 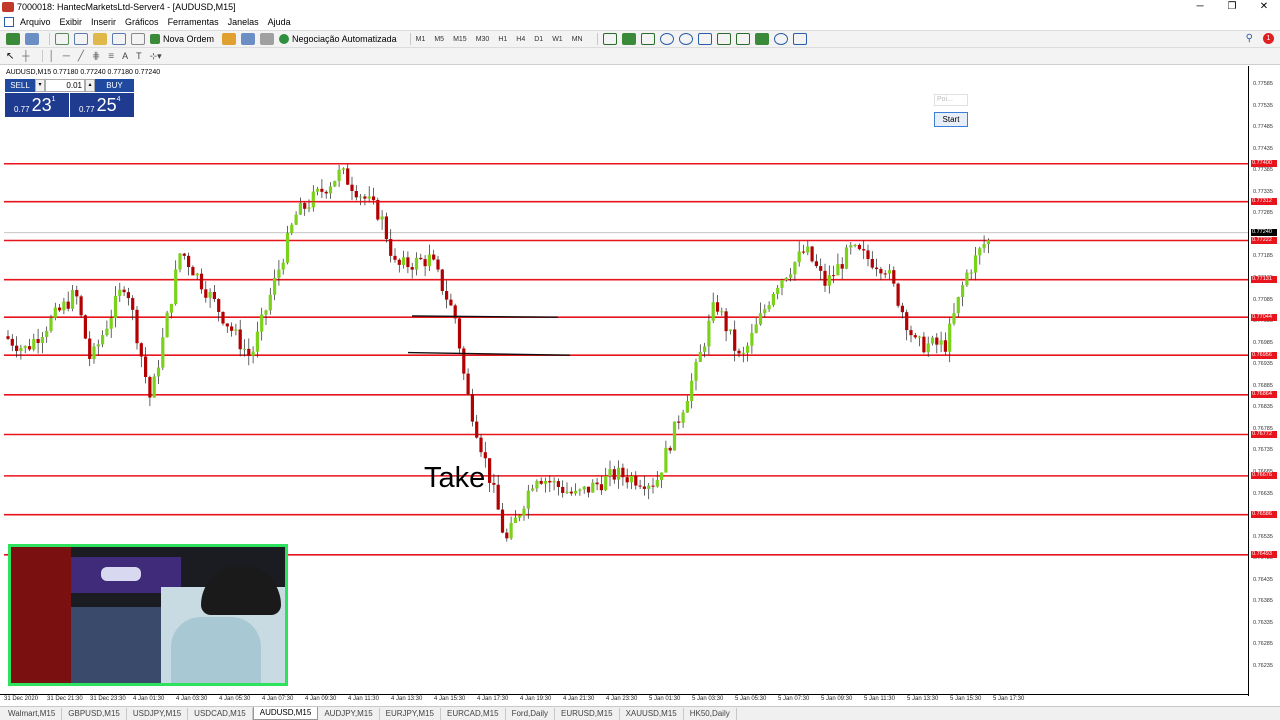 I want to click on autoscroll-icon, so click(x=723, y=39).